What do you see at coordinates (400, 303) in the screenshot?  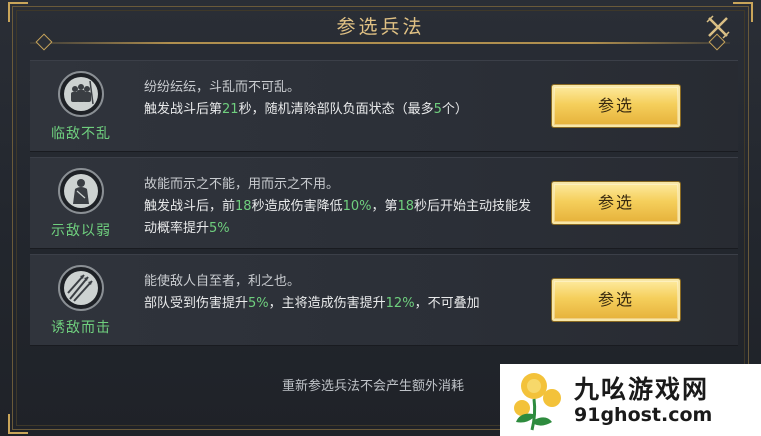 I see `effect-value: 12%` at bounding box center [400, 303].